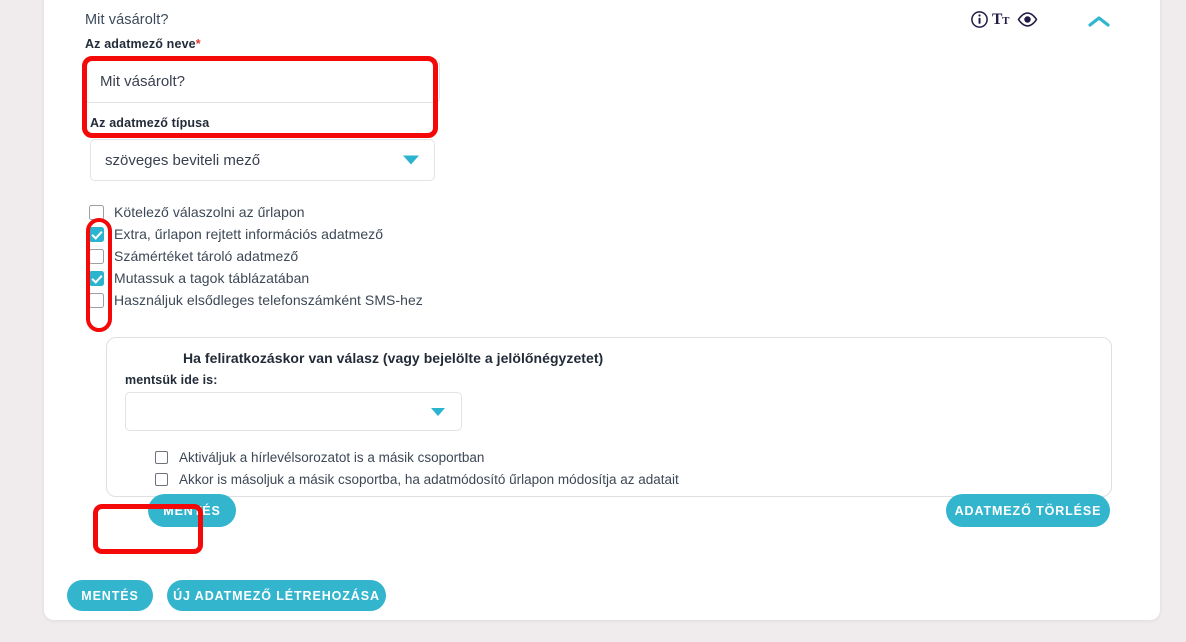 The height and width of the screenshot is (642, 1186). I want to click on checkbox-show-in-table, so click(96, 278).